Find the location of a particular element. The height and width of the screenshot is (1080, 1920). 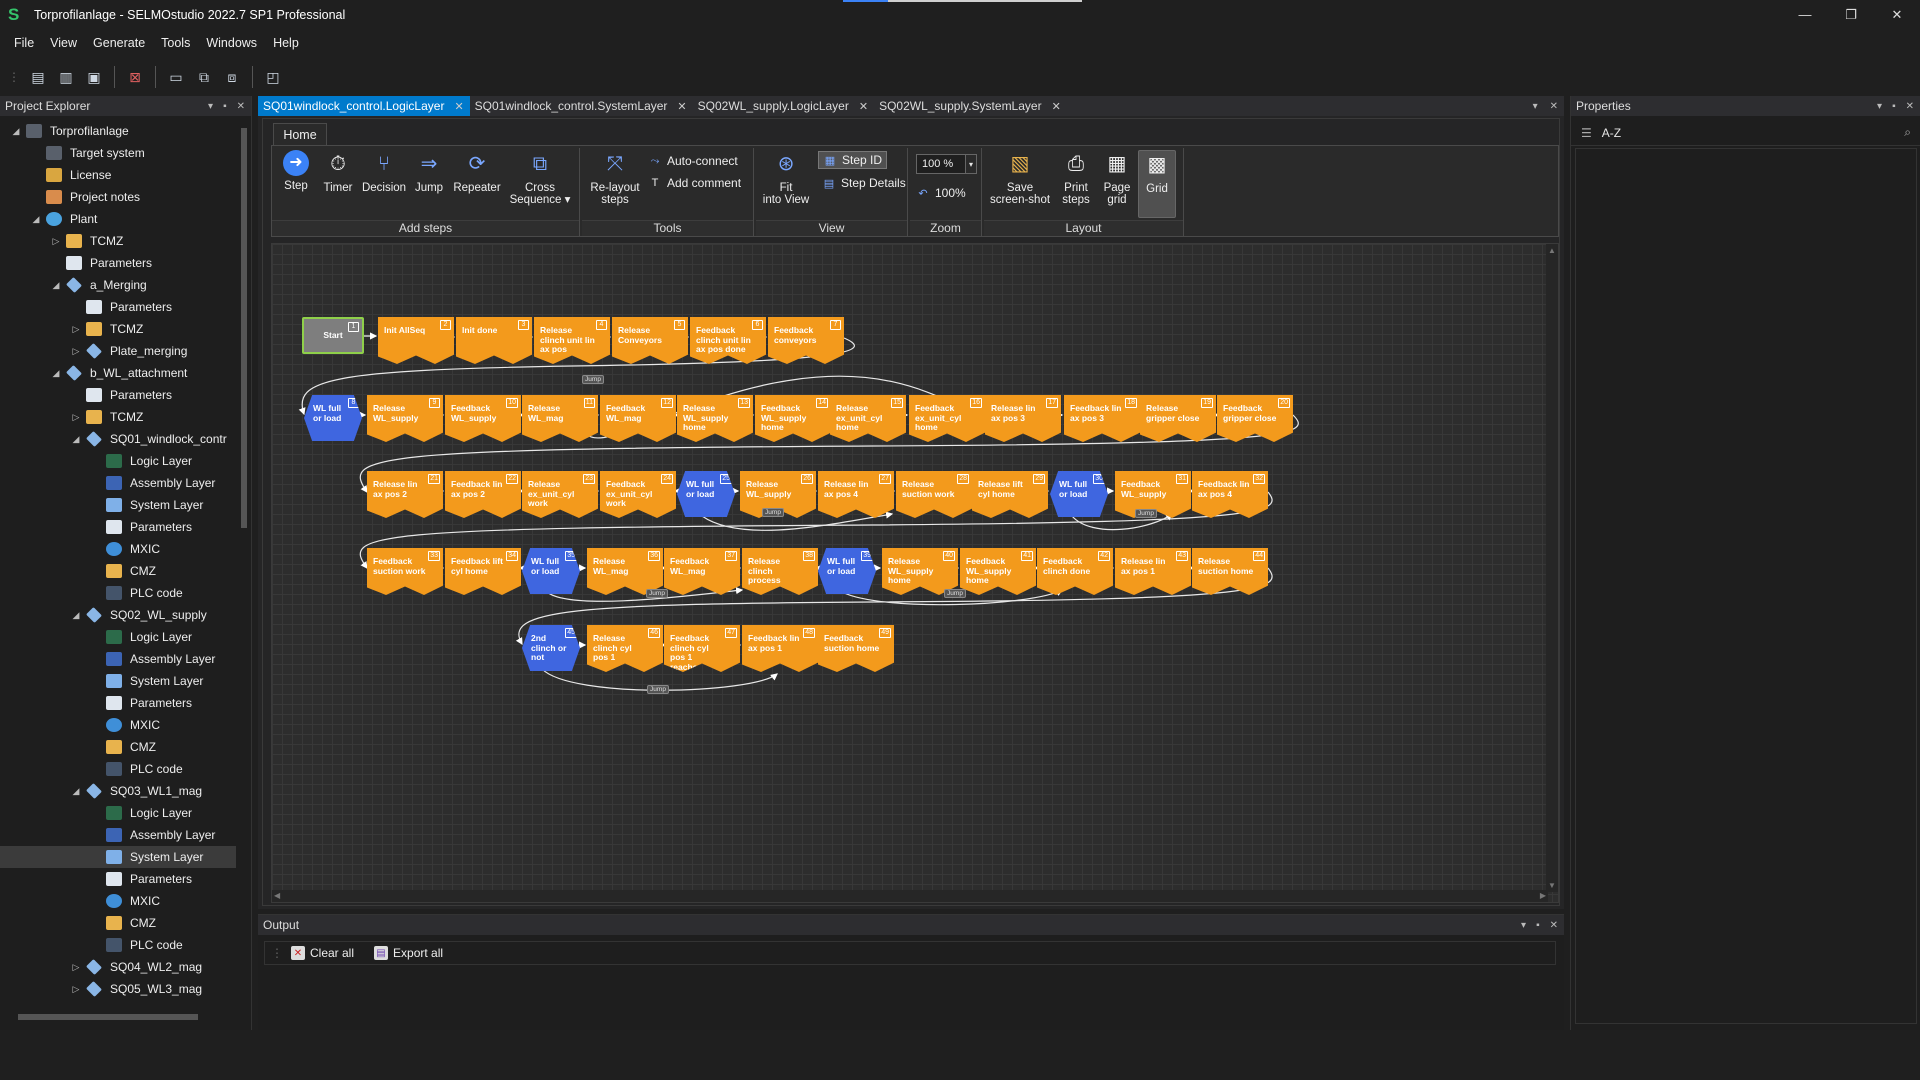

canvas-vertical-scrollbar: ▲ ▼ is located at coordinates (1552, 568).